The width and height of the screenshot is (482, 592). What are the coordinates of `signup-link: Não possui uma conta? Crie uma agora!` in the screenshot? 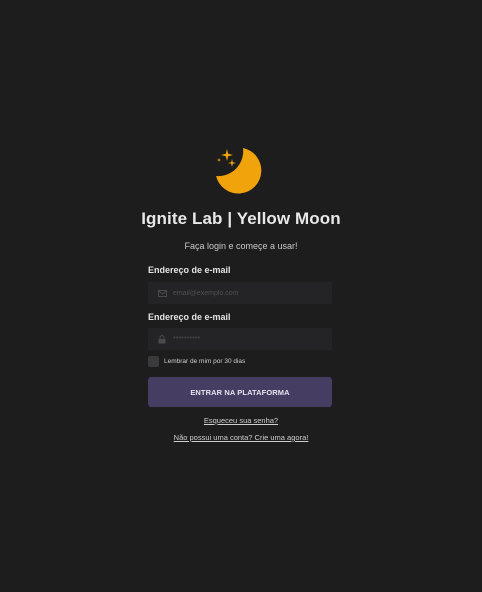 It's located at (241, 437).